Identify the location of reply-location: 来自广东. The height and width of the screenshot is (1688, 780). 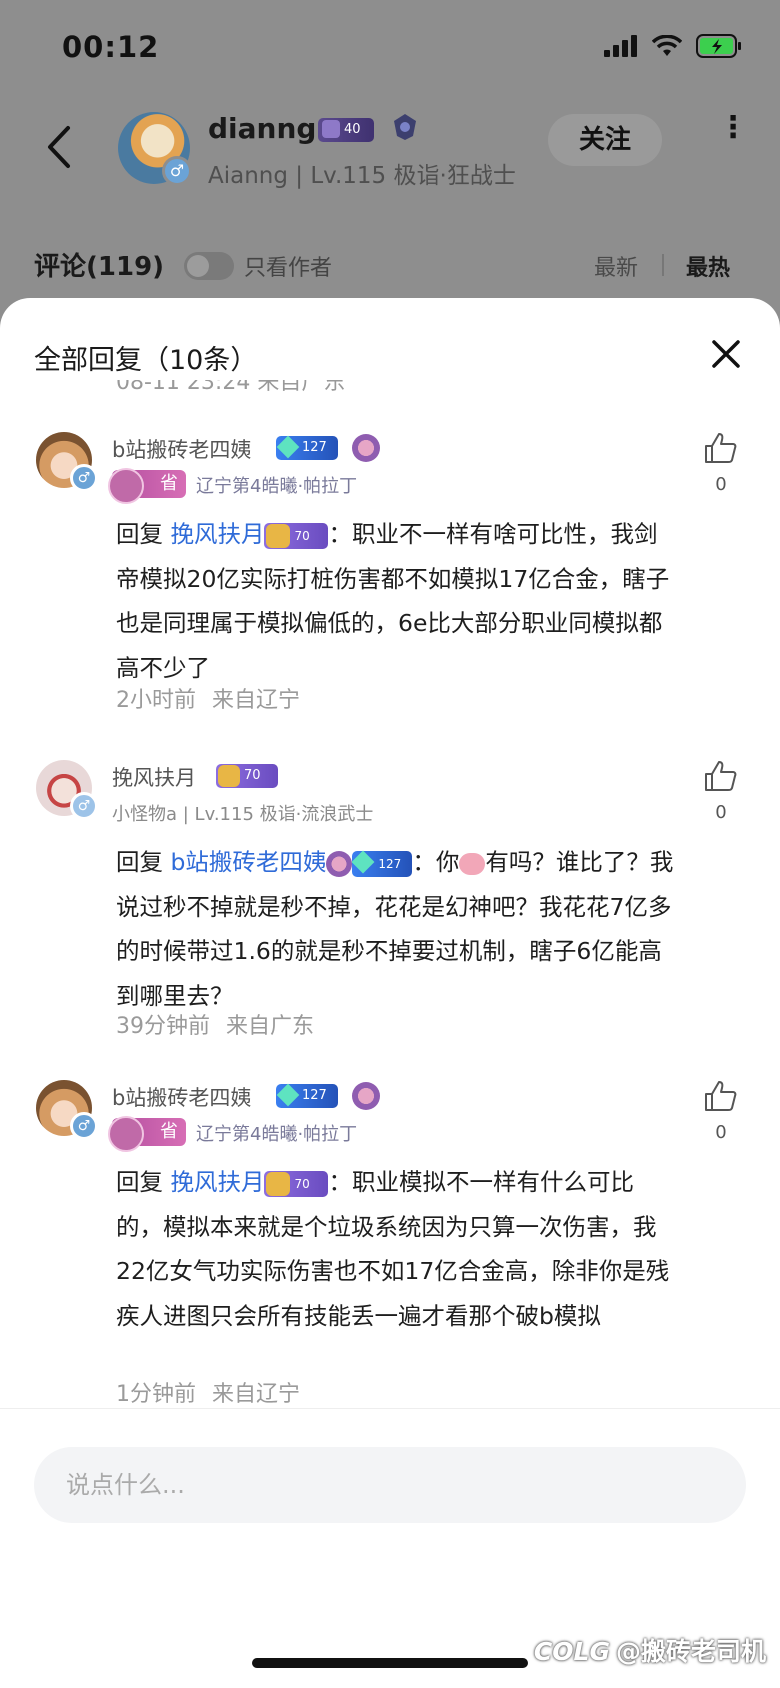
(270, 1026).